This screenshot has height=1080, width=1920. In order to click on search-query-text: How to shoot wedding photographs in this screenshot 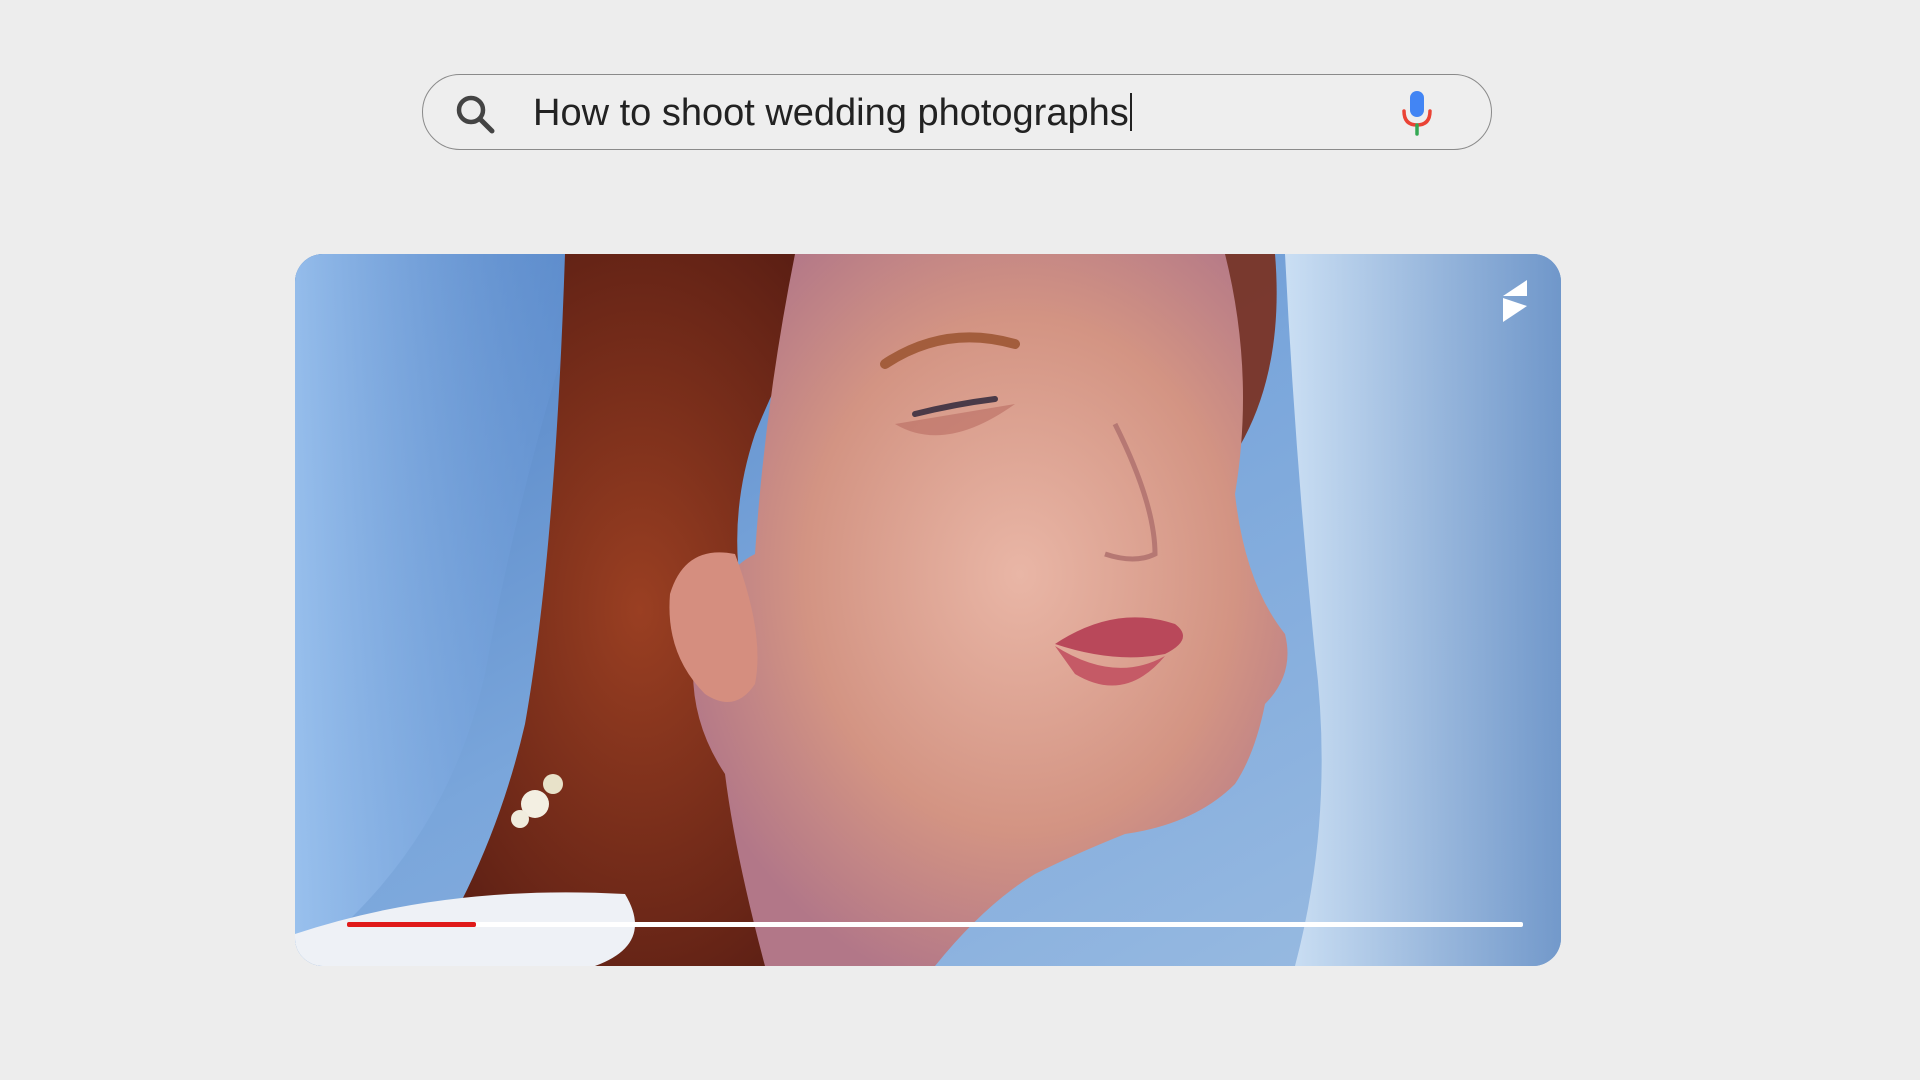, I will do `click(831, 113)`.